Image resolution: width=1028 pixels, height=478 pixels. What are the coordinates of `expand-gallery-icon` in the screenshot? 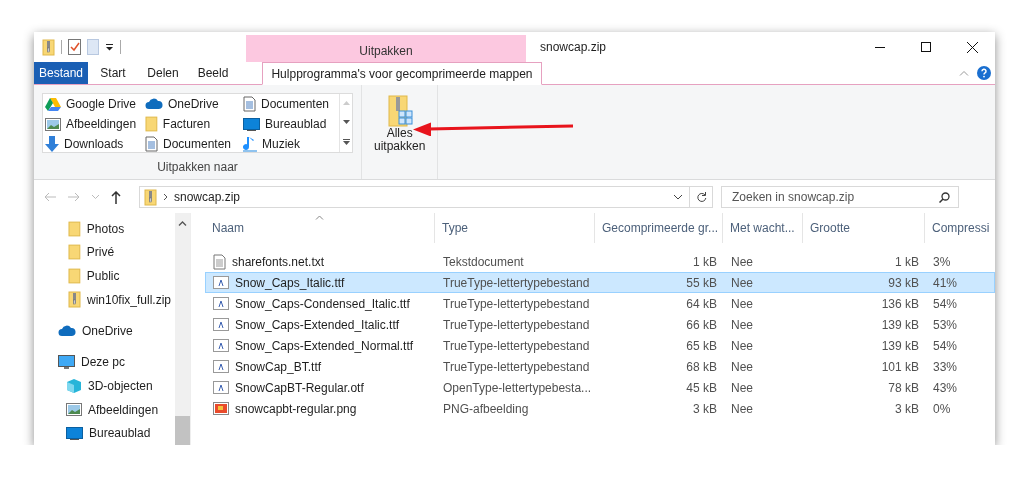 It's located at (346, 141).